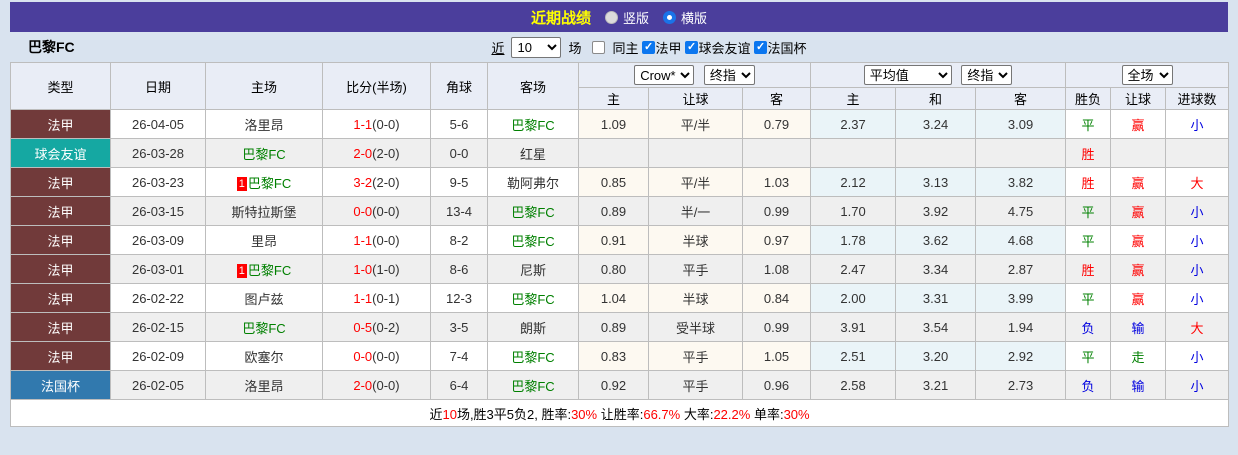 The width and height of the screenshot is (1238, 455). I want to click on radio-vertical-icon, so click(611, 17).